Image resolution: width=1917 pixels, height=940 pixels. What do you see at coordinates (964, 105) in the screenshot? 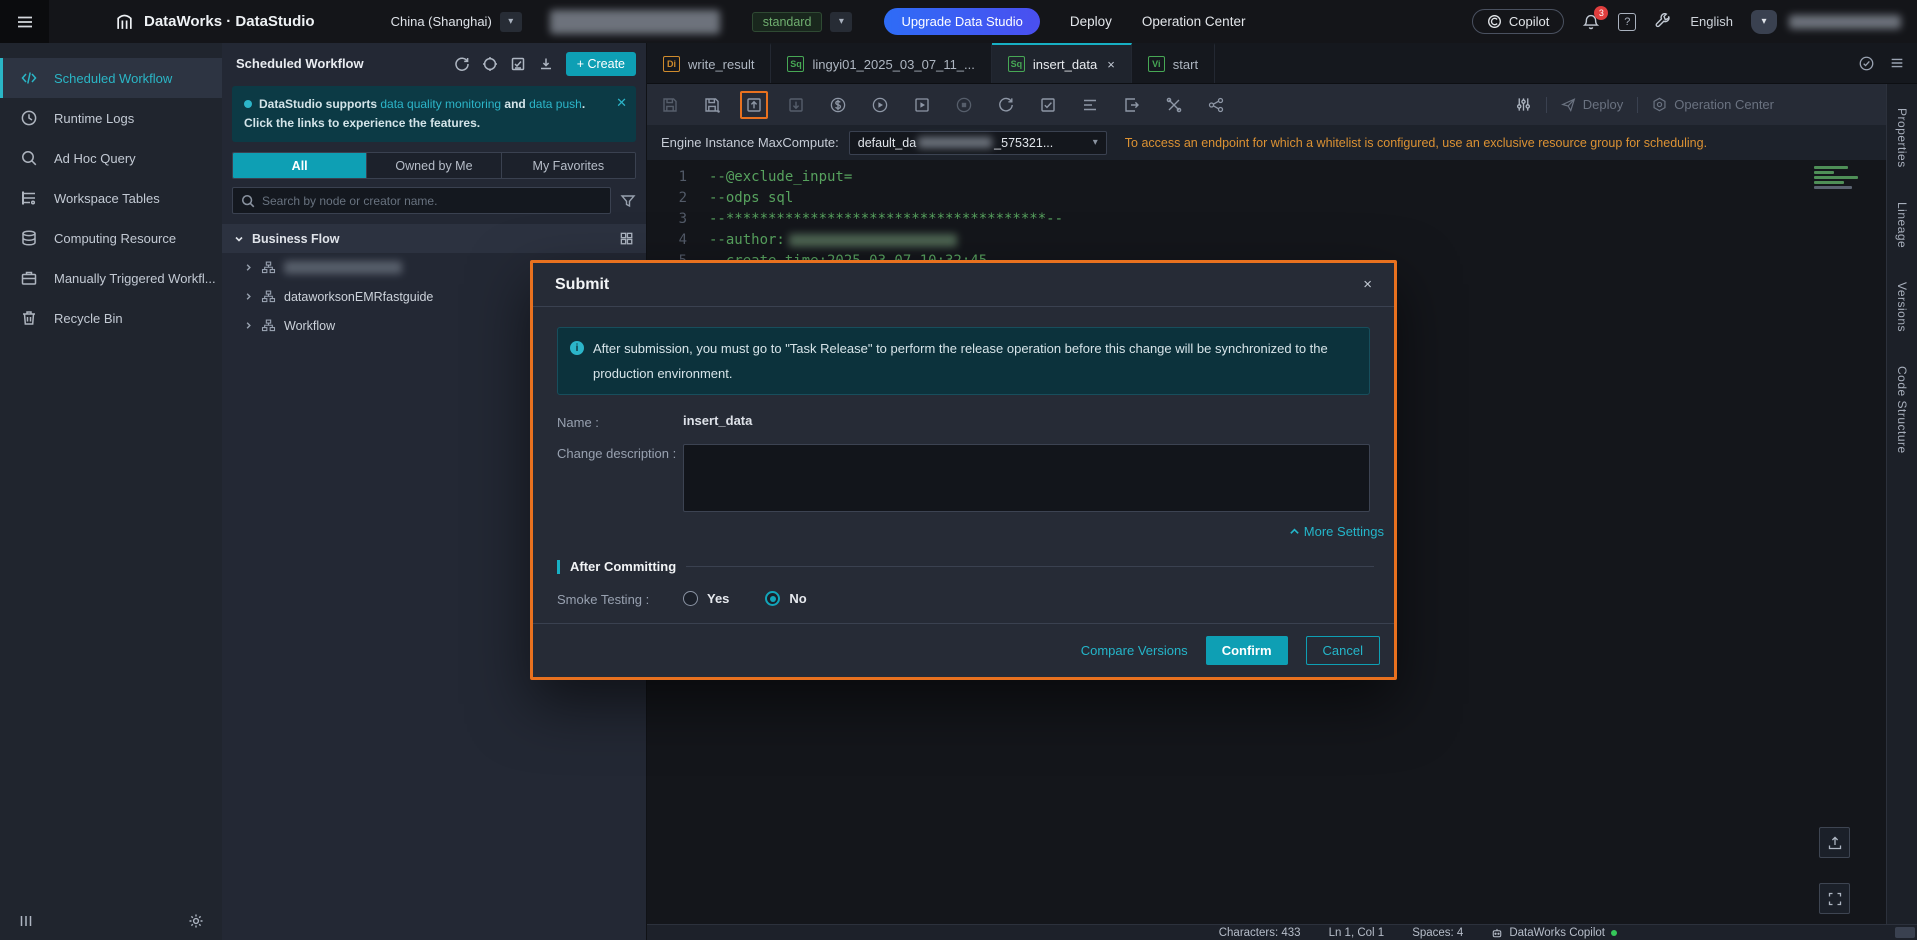
I see `stop-icon` at bounding box center [964, 105].